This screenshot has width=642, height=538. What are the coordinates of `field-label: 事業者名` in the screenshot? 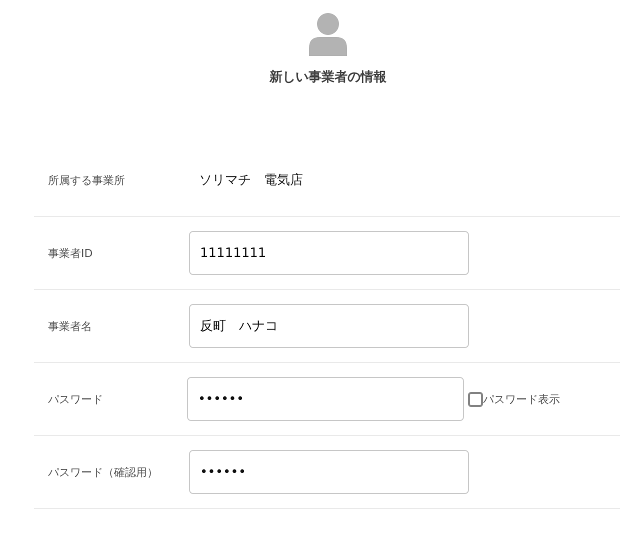 It's located at (70, 326).